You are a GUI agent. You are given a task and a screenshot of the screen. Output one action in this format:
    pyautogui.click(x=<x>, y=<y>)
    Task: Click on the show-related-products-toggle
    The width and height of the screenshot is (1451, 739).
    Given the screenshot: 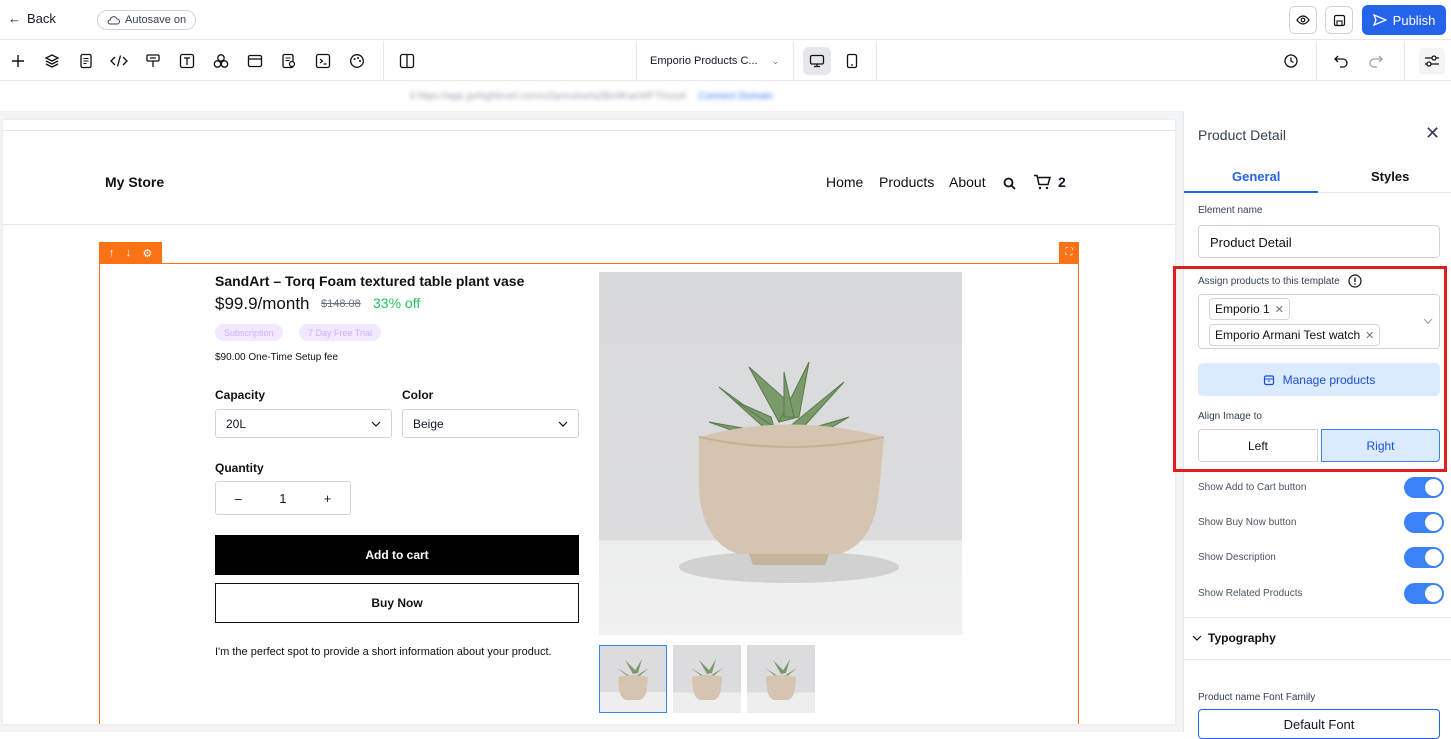 What is the action you would take?
    pyautogui.click(x=1424, y=593)
    